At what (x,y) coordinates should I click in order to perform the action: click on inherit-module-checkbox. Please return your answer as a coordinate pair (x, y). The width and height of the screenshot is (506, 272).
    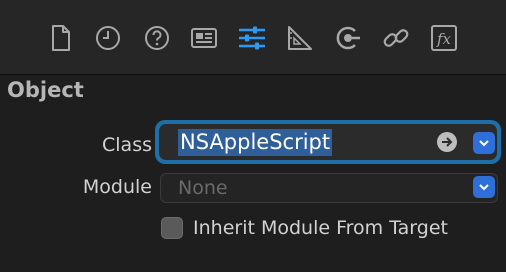
    Looking at the image, I should click on (172, 228).